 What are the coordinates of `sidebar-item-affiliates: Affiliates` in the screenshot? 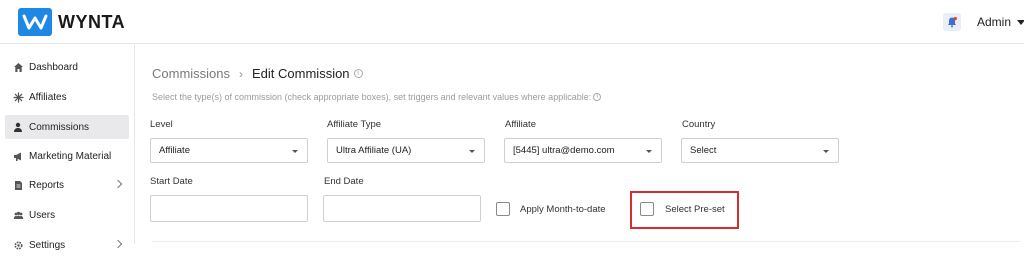 It's located at (67, 97).